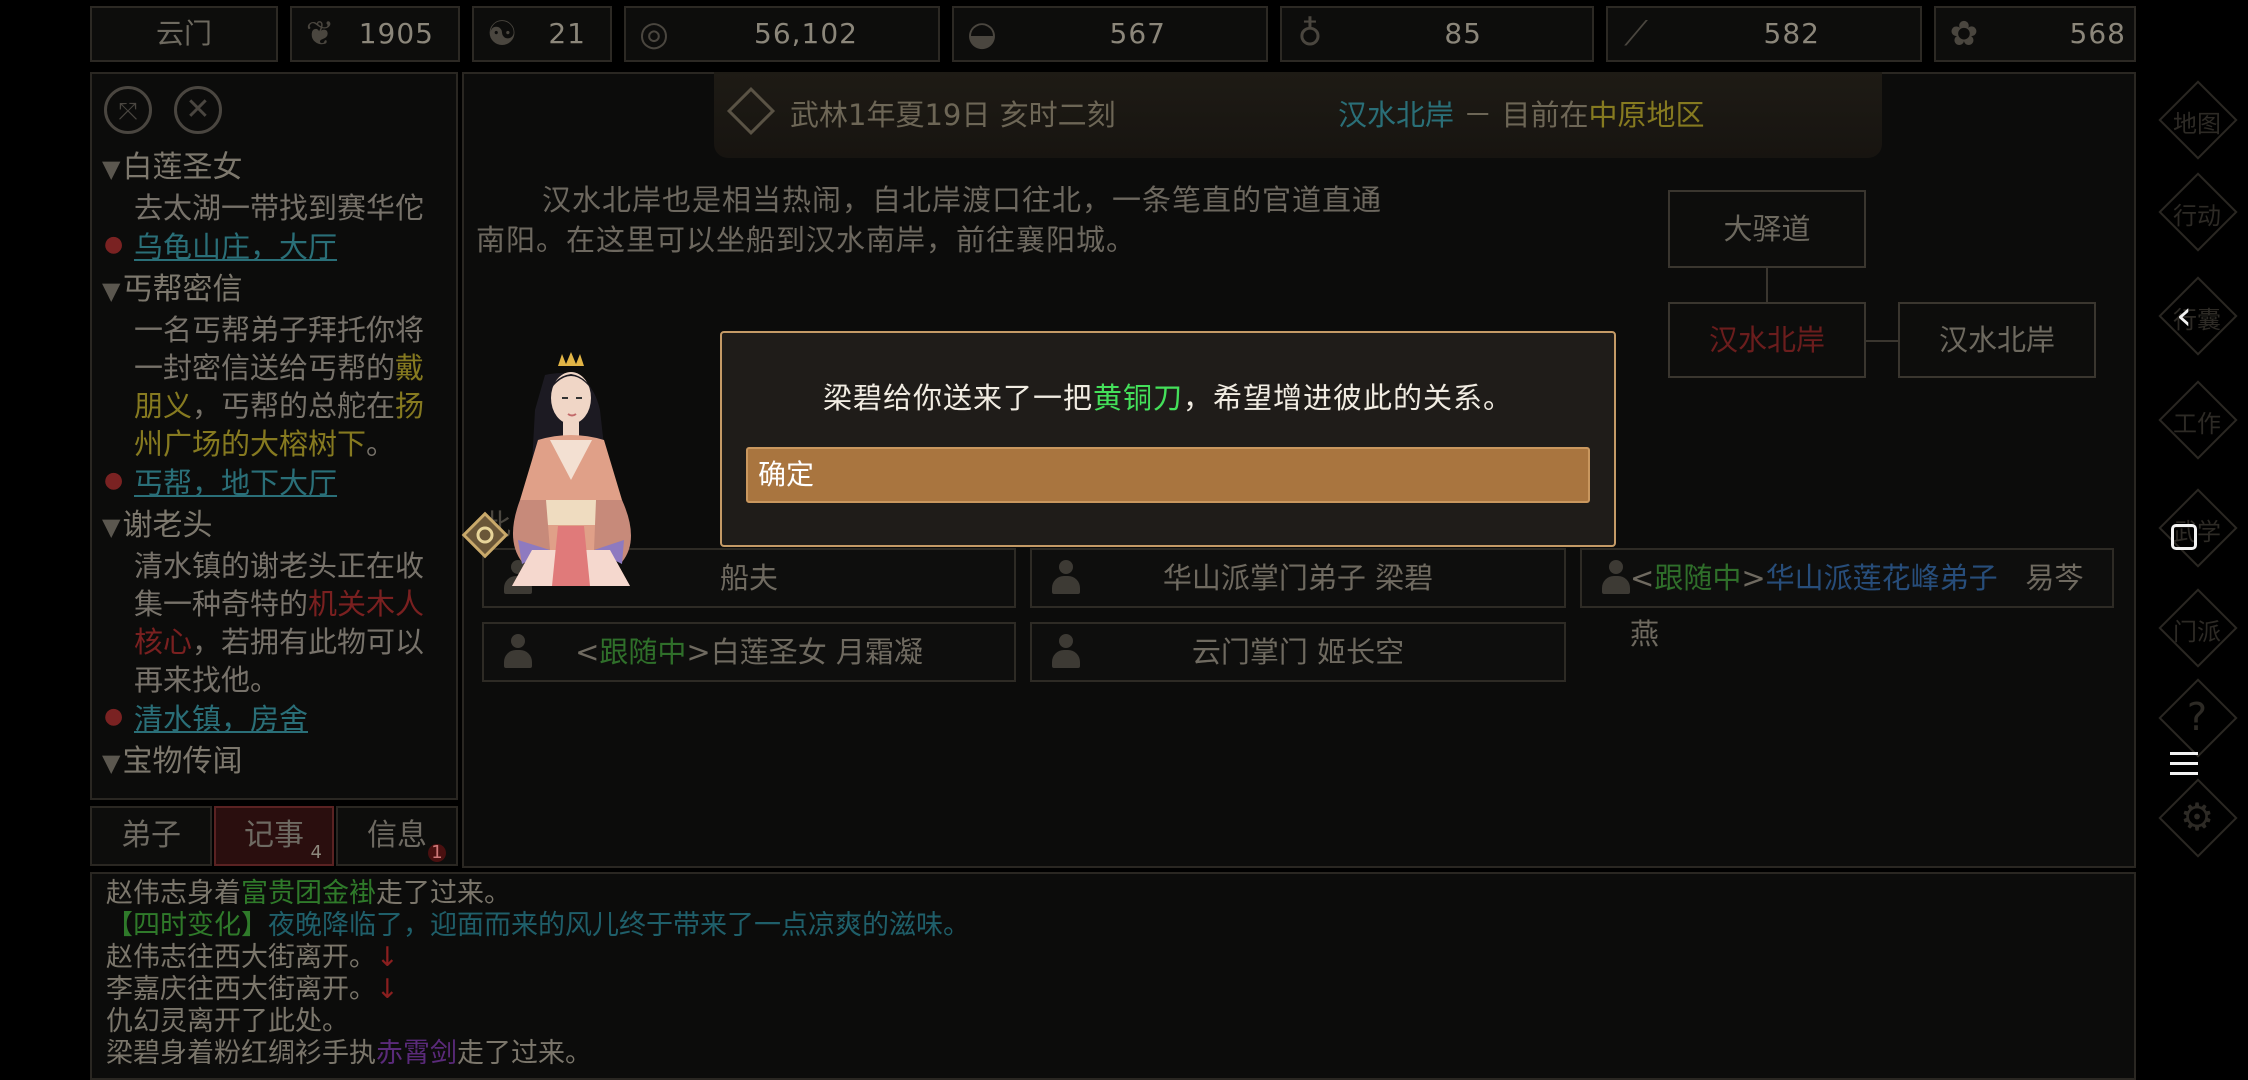 Image resolution: width=2248 pixels, height=1080 pixels. What do you see at coordinates (816, 652) in the screenshot?
I see `npc-name: 白莲圣女 月霜凝` at bounding box center [816, 652].